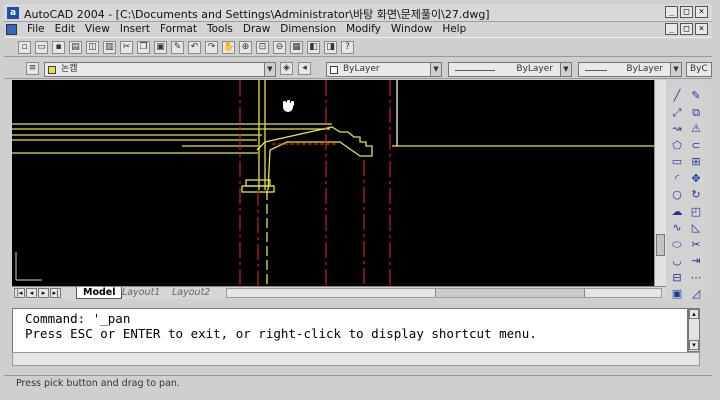  I want to click on layer-manager-icon: ≡, so click(32, 68).